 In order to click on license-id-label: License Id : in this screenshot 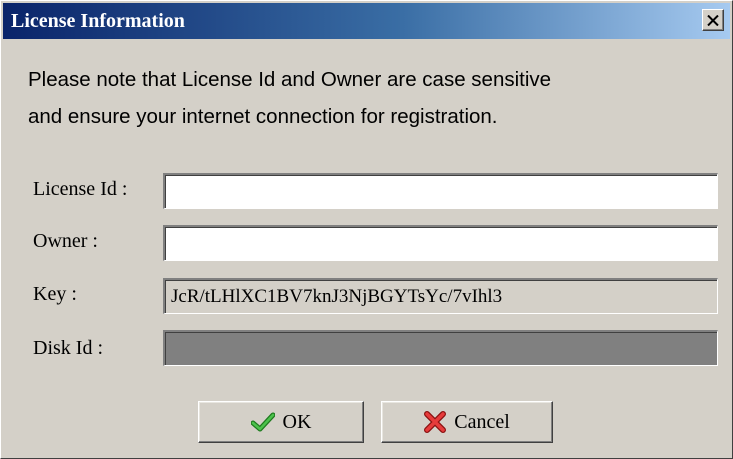, I will do `click(80, 189)`.